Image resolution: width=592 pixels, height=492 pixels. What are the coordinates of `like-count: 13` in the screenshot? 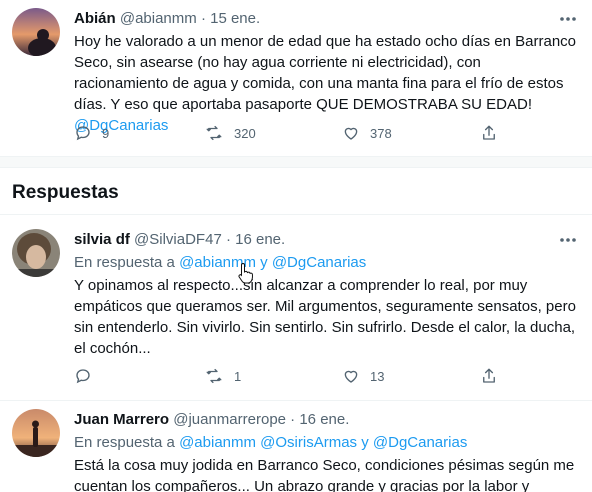 It's located at (377, 376).